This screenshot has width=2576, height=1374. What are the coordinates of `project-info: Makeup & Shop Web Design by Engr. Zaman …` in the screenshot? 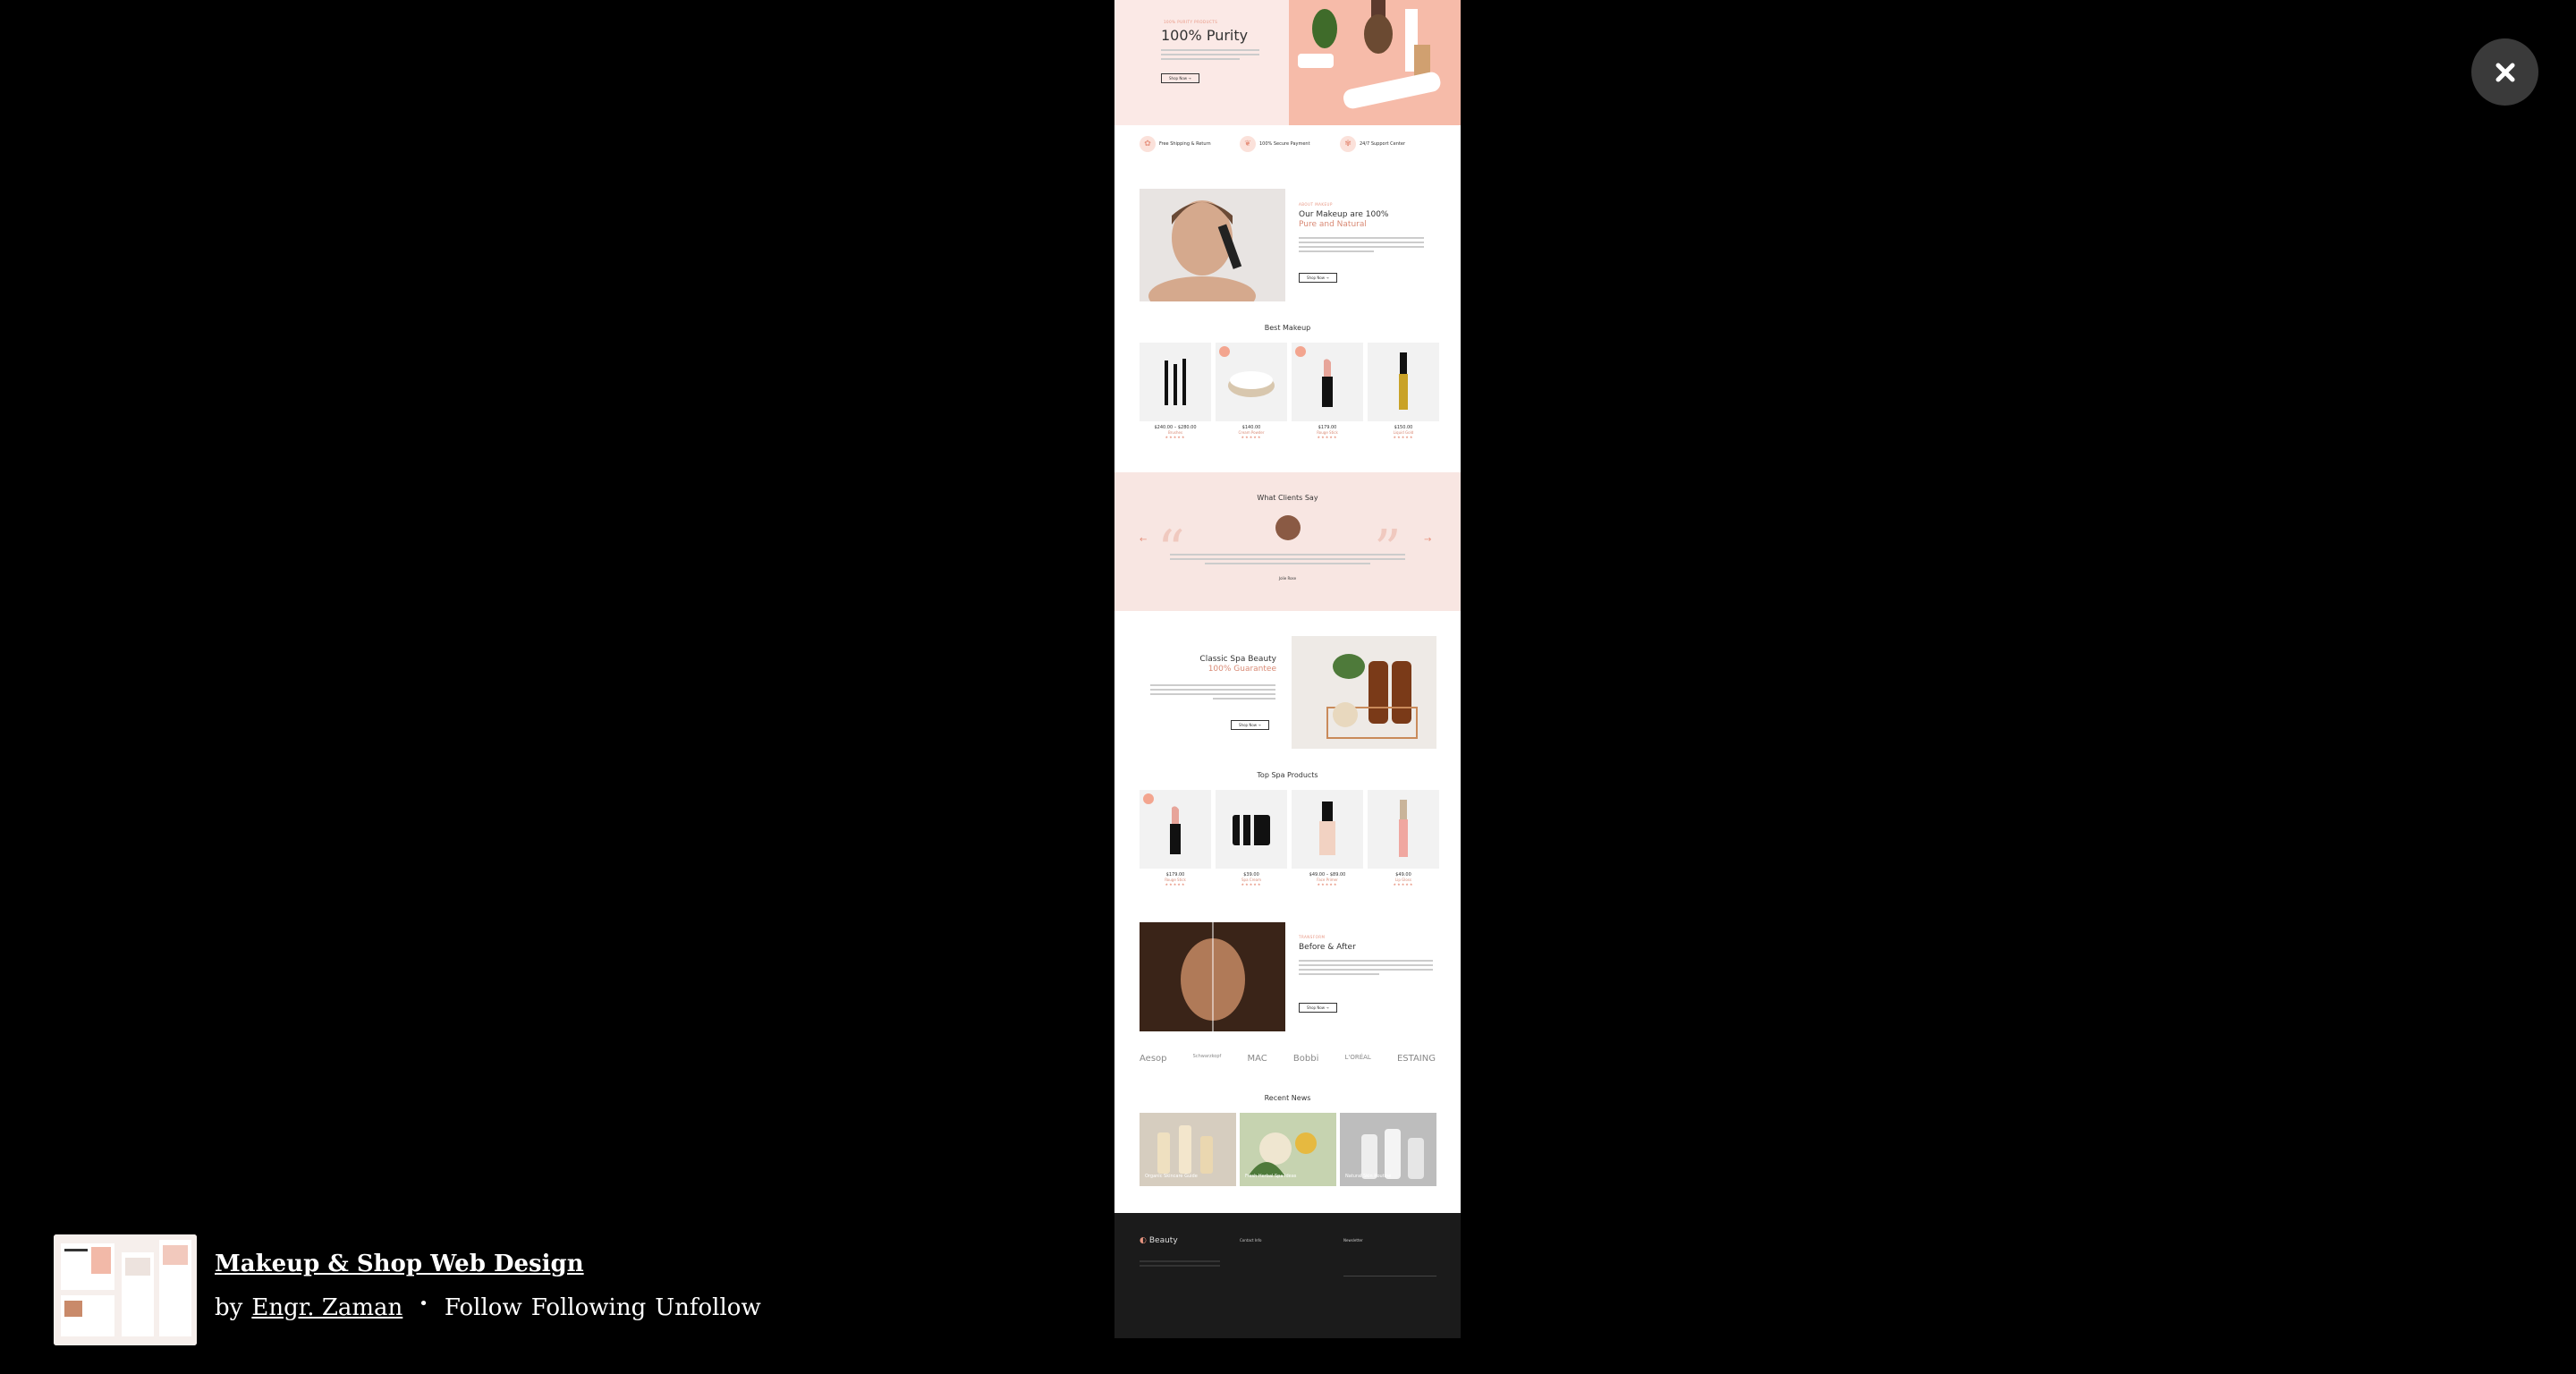 It's located at (456, 1289).